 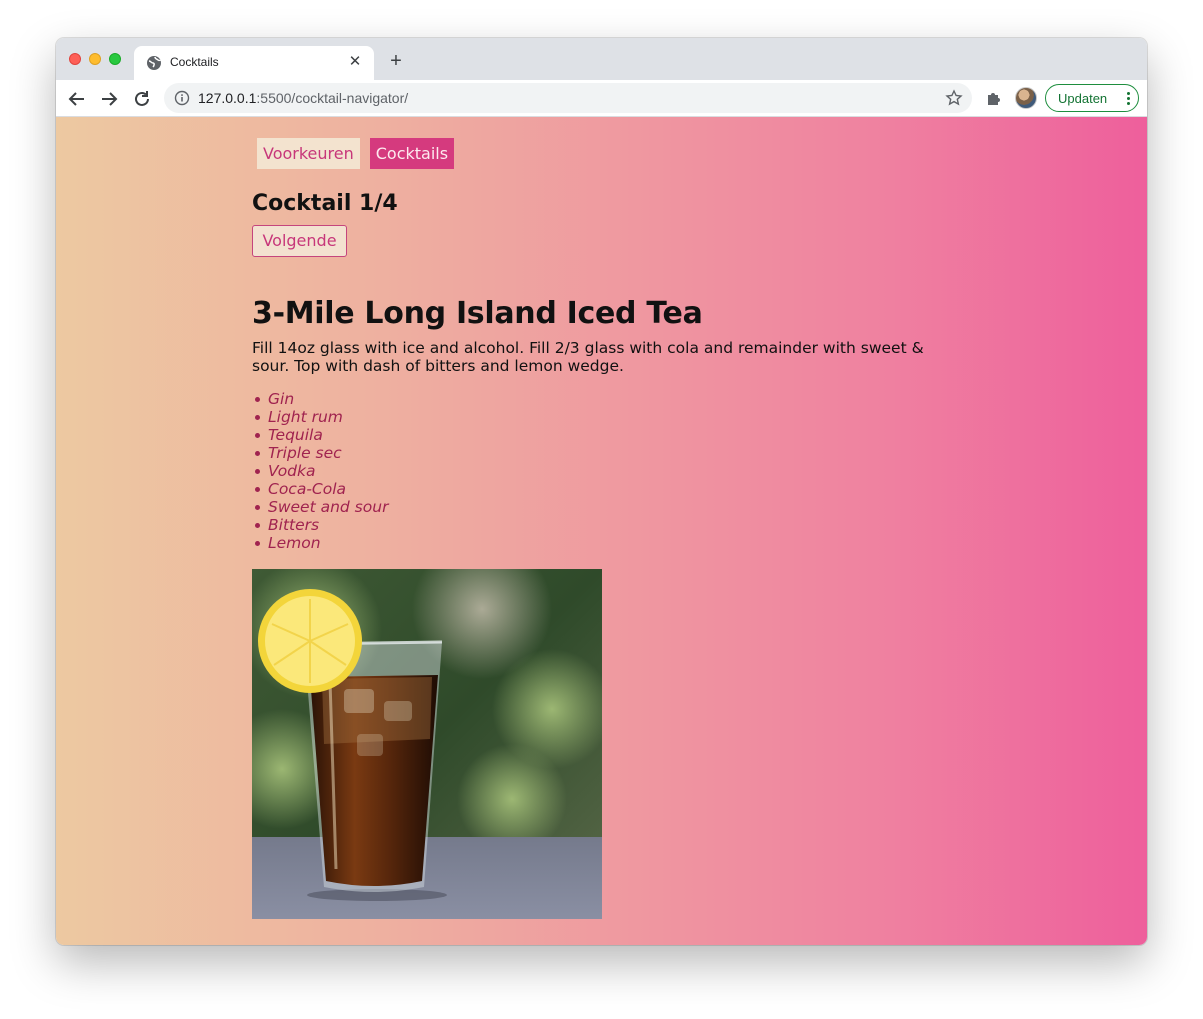 What do you see at coordinates (321, 417) in the screenshot?
I see `ingredient-item: Light rum` at bounding box center [321, 417].